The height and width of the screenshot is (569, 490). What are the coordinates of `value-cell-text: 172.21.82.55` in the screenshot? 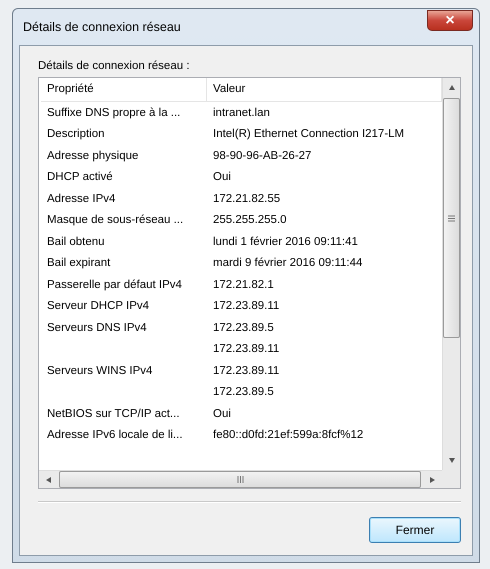 It's located at (247, 198).